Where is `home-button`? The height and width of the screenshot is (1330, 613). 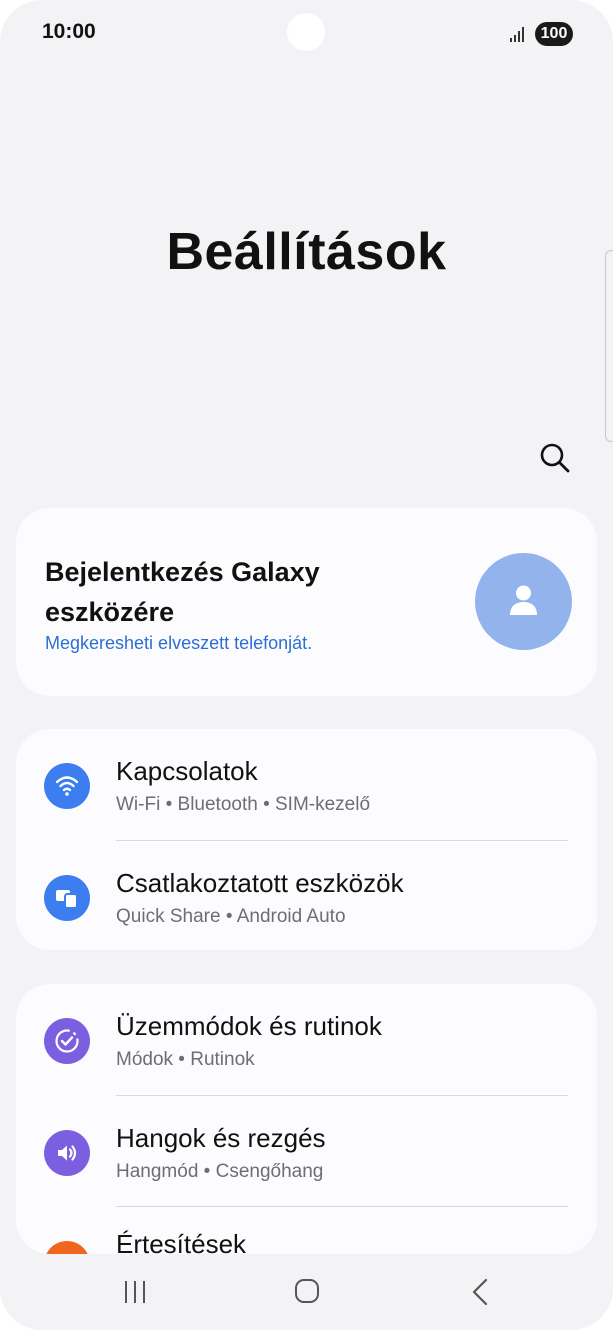
home-button is located at coordinates (307, 1292).